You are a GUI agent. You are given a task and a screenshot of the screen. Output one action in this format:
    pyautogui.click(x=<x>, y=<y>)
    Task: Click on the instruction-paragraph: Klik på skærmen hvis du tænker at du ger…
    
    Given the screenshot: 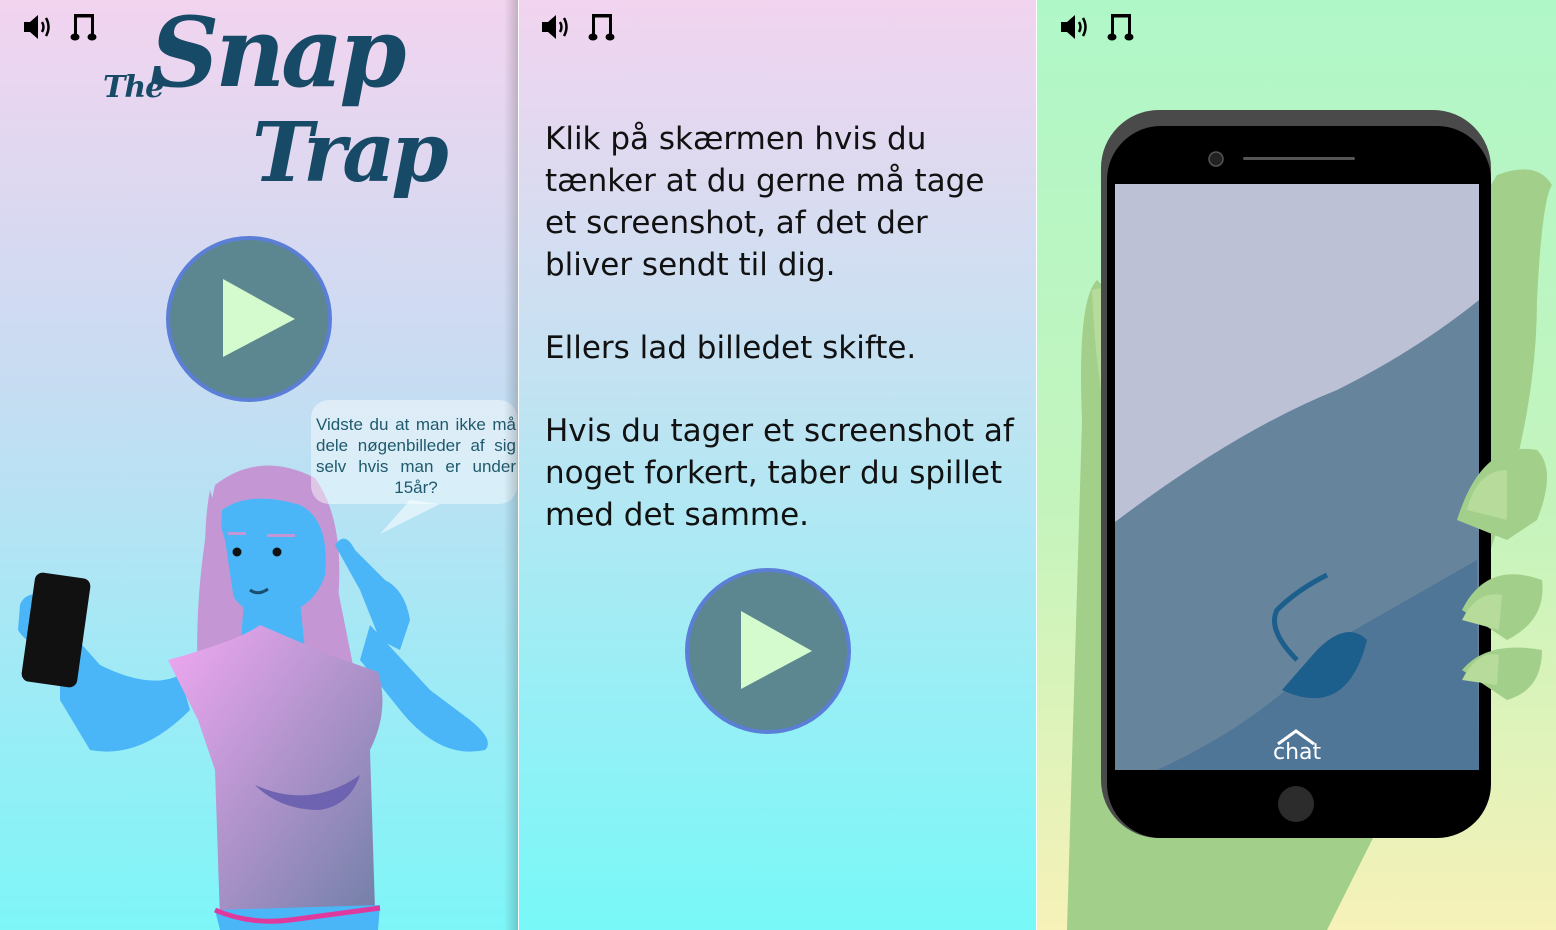 What is the action you would take?
    pyautogui.click(x=765, y=202)
    